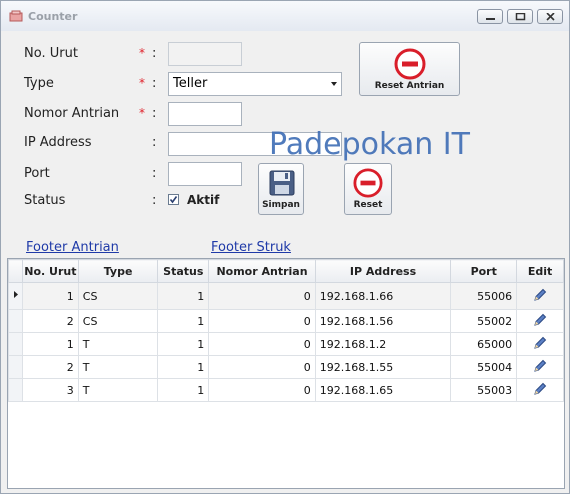 This screenshot has height=494, width=570. I want to click on table-row: 1 CS 1 0 192.168.1.66 55006, so click(286, 296).